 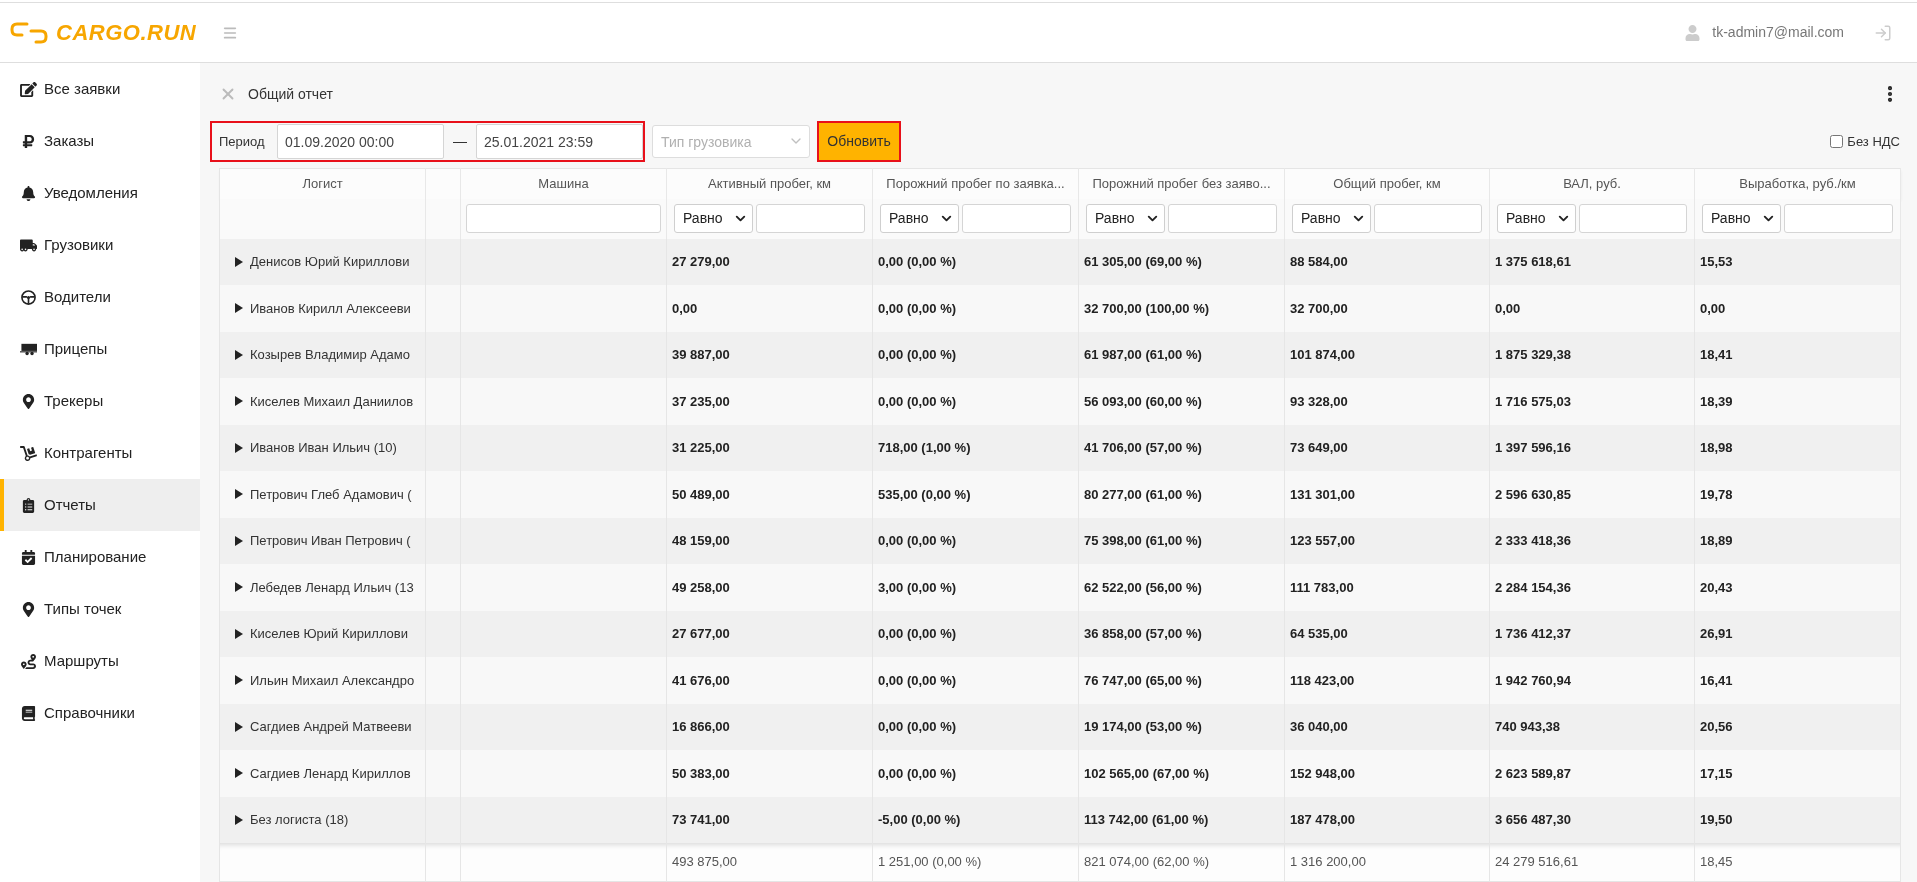 I want to click on table-cell: 50 489,00, so click(x=769, y=494).